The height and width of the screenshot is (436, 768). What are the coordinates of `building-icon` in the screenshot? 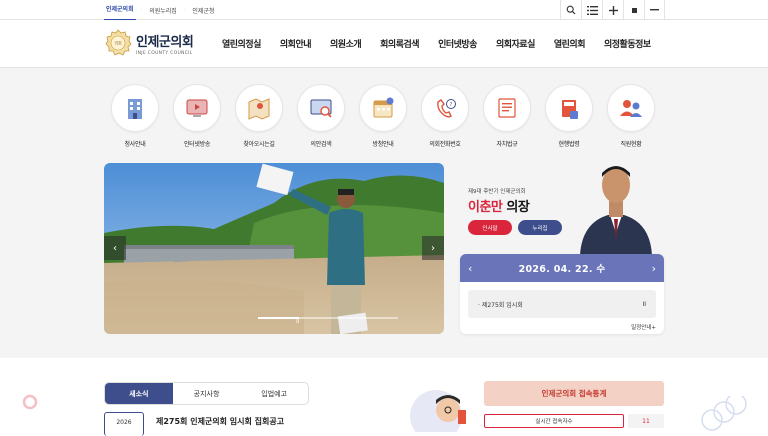 It's located at (135, 109).